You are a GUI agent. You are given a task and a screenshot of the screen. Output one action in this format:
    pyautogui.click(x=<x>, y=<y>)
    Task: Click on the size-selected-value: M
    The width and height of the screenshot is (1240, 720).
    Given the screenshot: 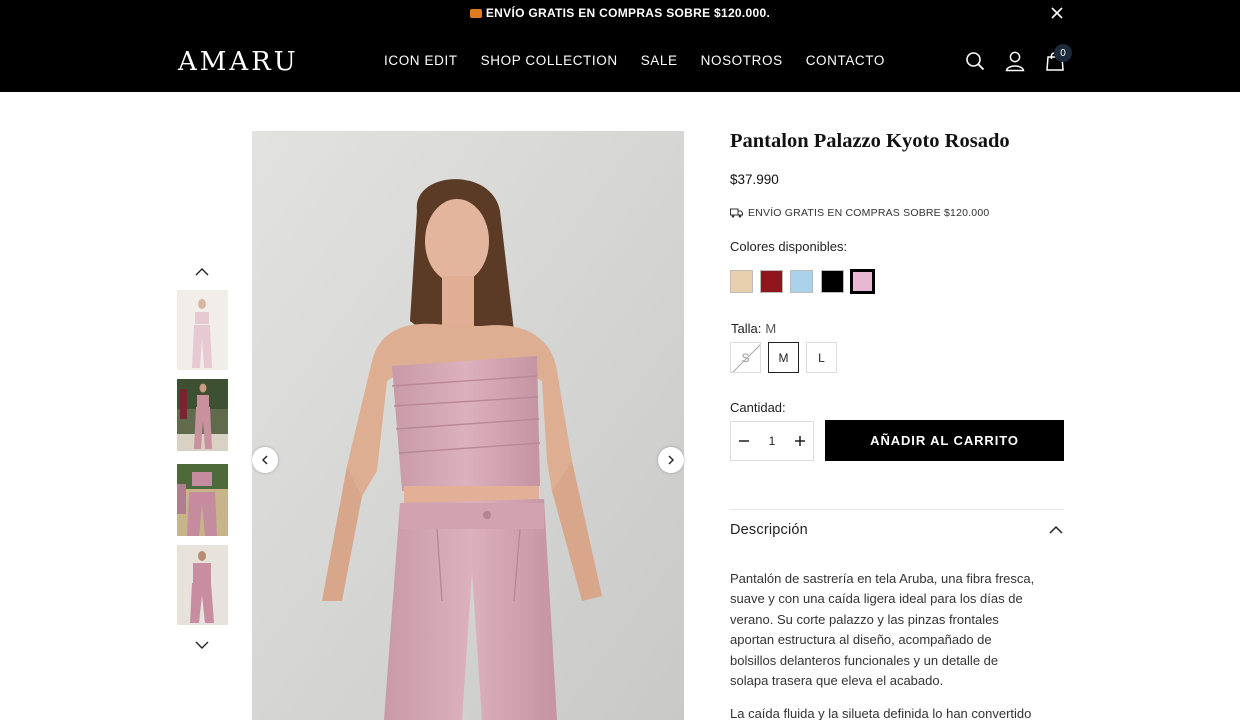 What is the action you would take?
    pyautogui.click(x=771, y=328)
    